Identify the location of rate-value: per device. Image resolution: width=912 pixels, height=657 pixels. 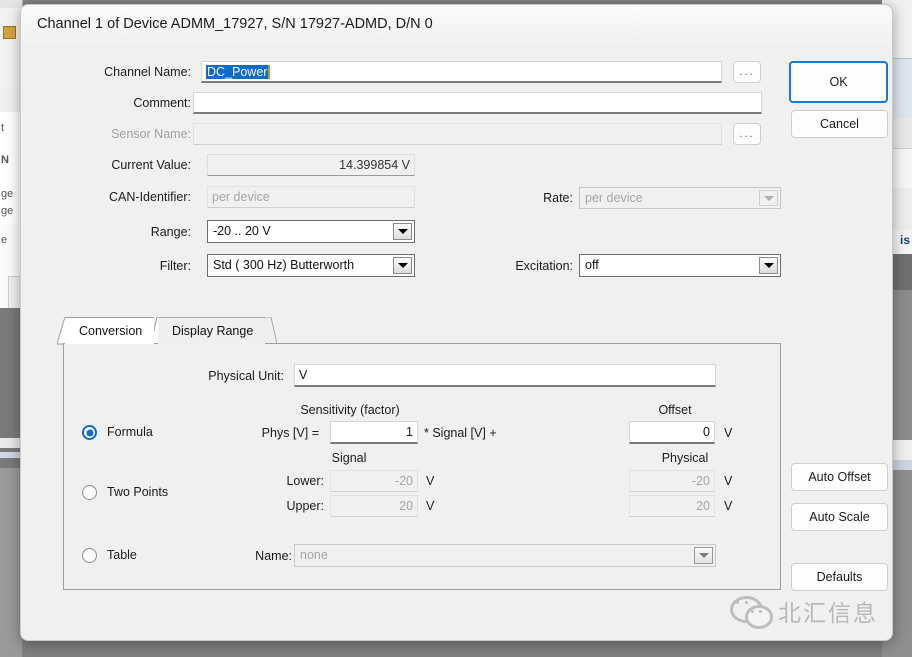
(614, 198).